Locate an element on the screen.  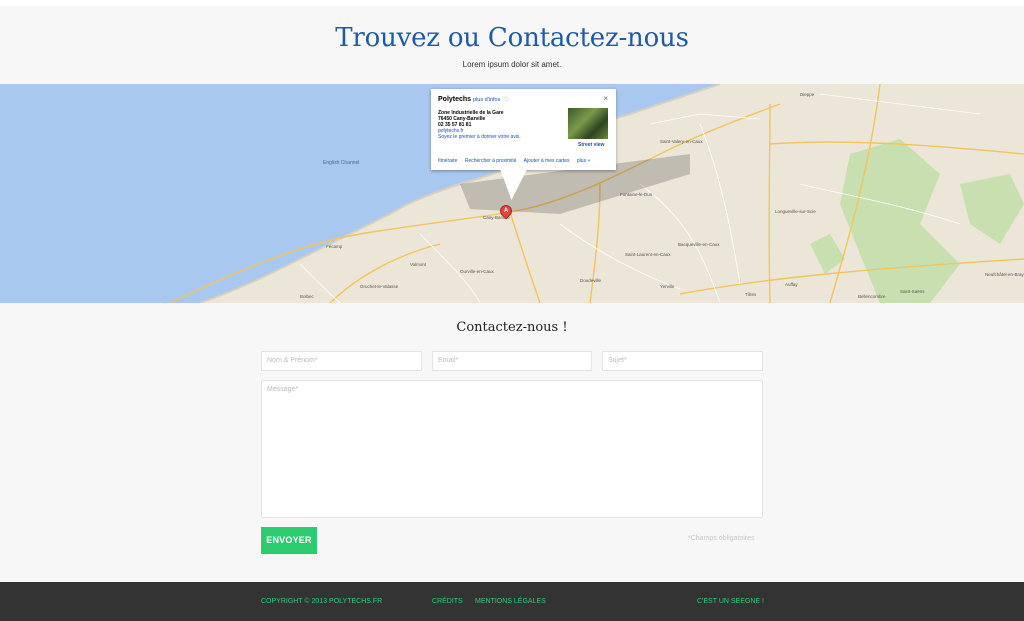
map-label-town: Valmont is located at coordinates (418, 264).